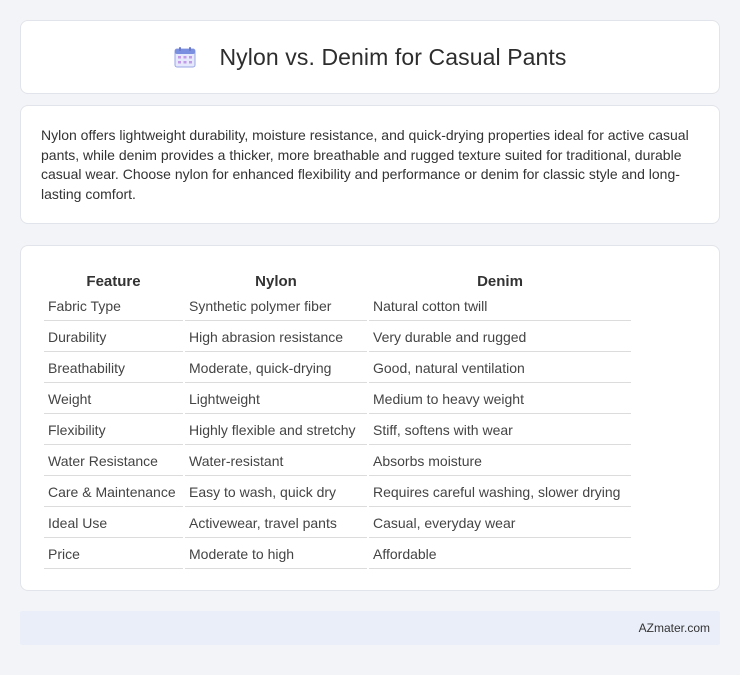  What do you see at coordinates (113, 306) in the screenshot?
I see `feature-cell: Fabric Type` at bounding box center [113, 306].